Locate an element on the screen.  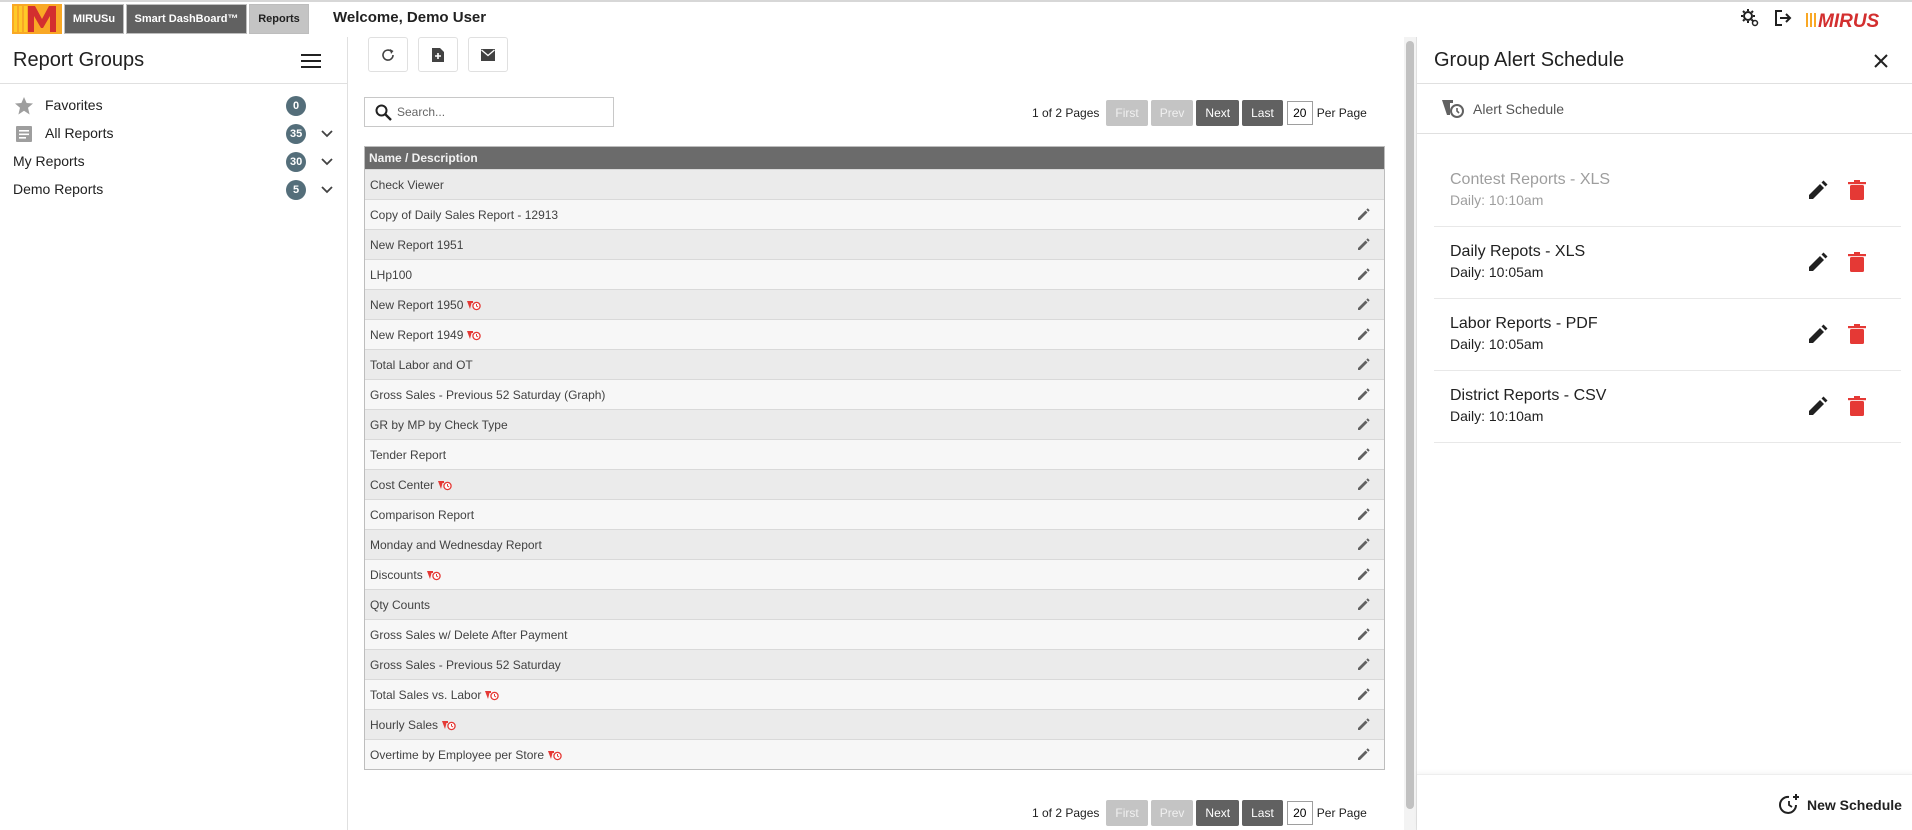
mirus-logo-icon is located at coordinates (37, 19).